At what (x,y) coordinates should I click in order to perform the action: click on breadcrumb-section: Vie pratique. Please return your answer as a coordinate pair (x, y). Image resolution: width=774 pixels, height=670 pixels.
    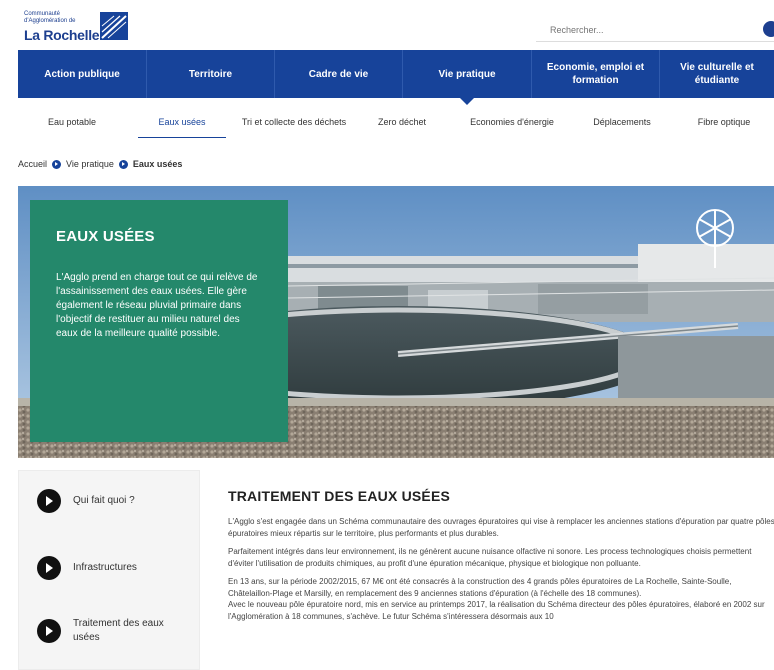
    Looking at the image, I should click on (90, 164).